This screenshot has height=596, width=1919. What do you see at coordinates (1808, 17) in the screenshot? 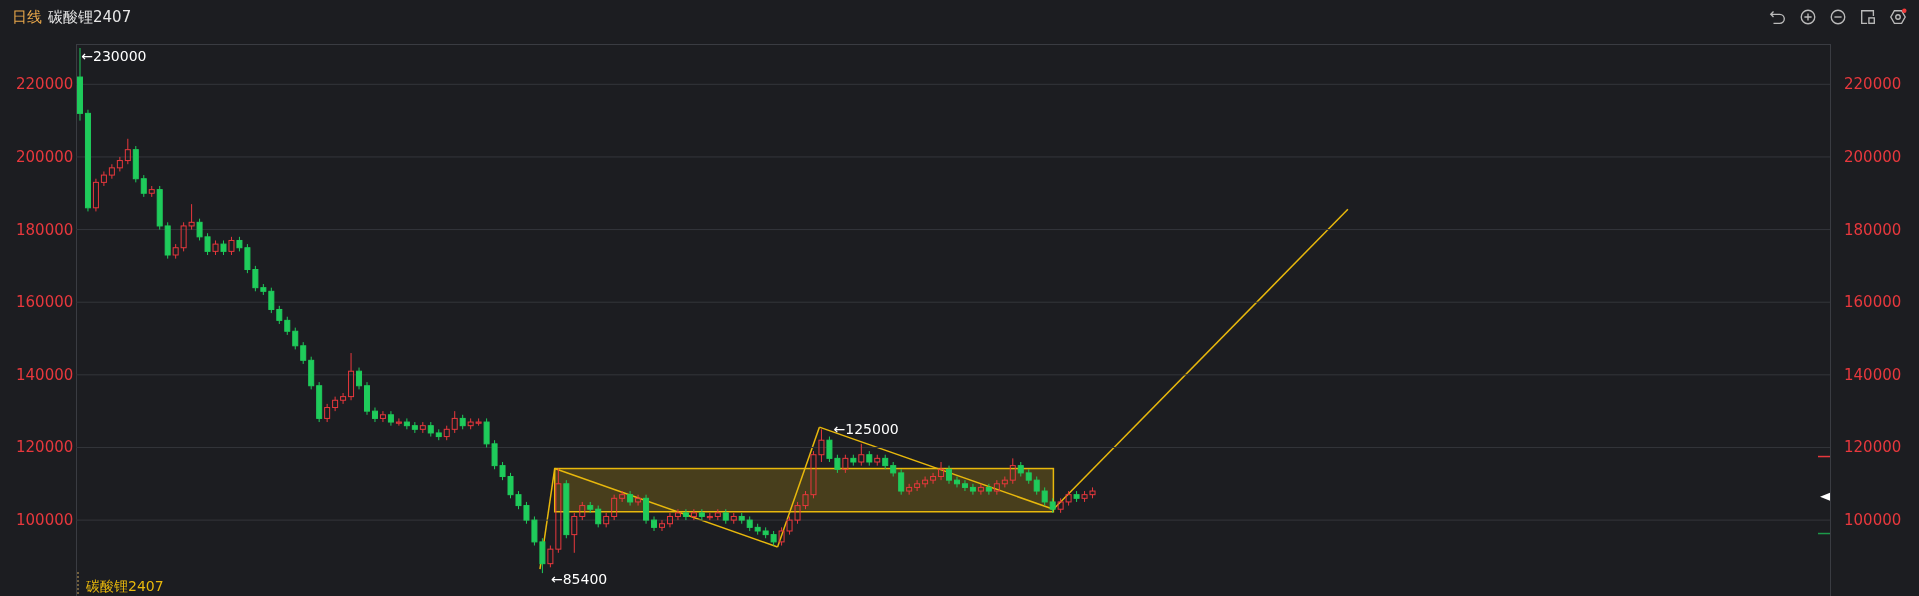
I see `zoom-in-icon` at bounding box center [1808, 17].